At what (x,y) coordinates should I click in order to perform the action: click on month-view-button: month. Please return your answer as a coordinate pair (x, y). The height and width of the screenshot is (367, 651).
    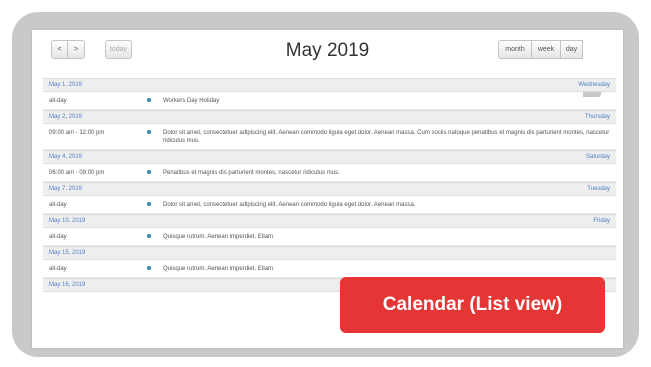
    Looking at the image, I should click on (515, 49).